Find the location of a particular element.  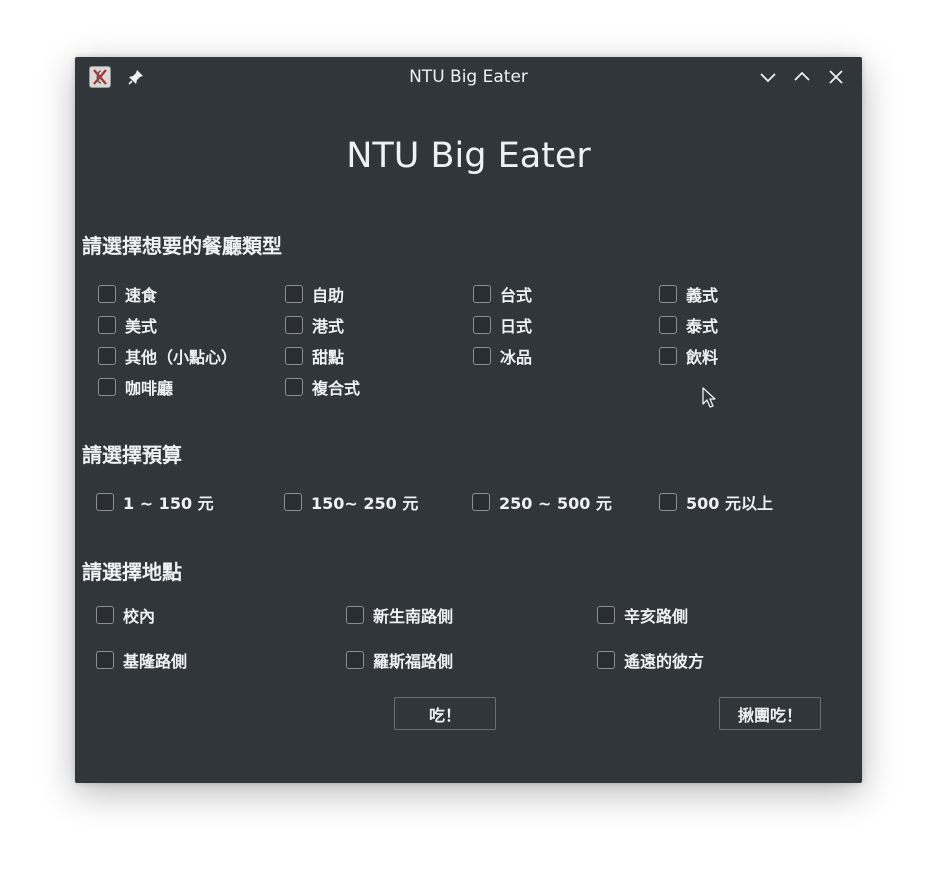

cuisine-section-title: 請選擇想要的餐廳類型 is located at coordinates (182, 246).